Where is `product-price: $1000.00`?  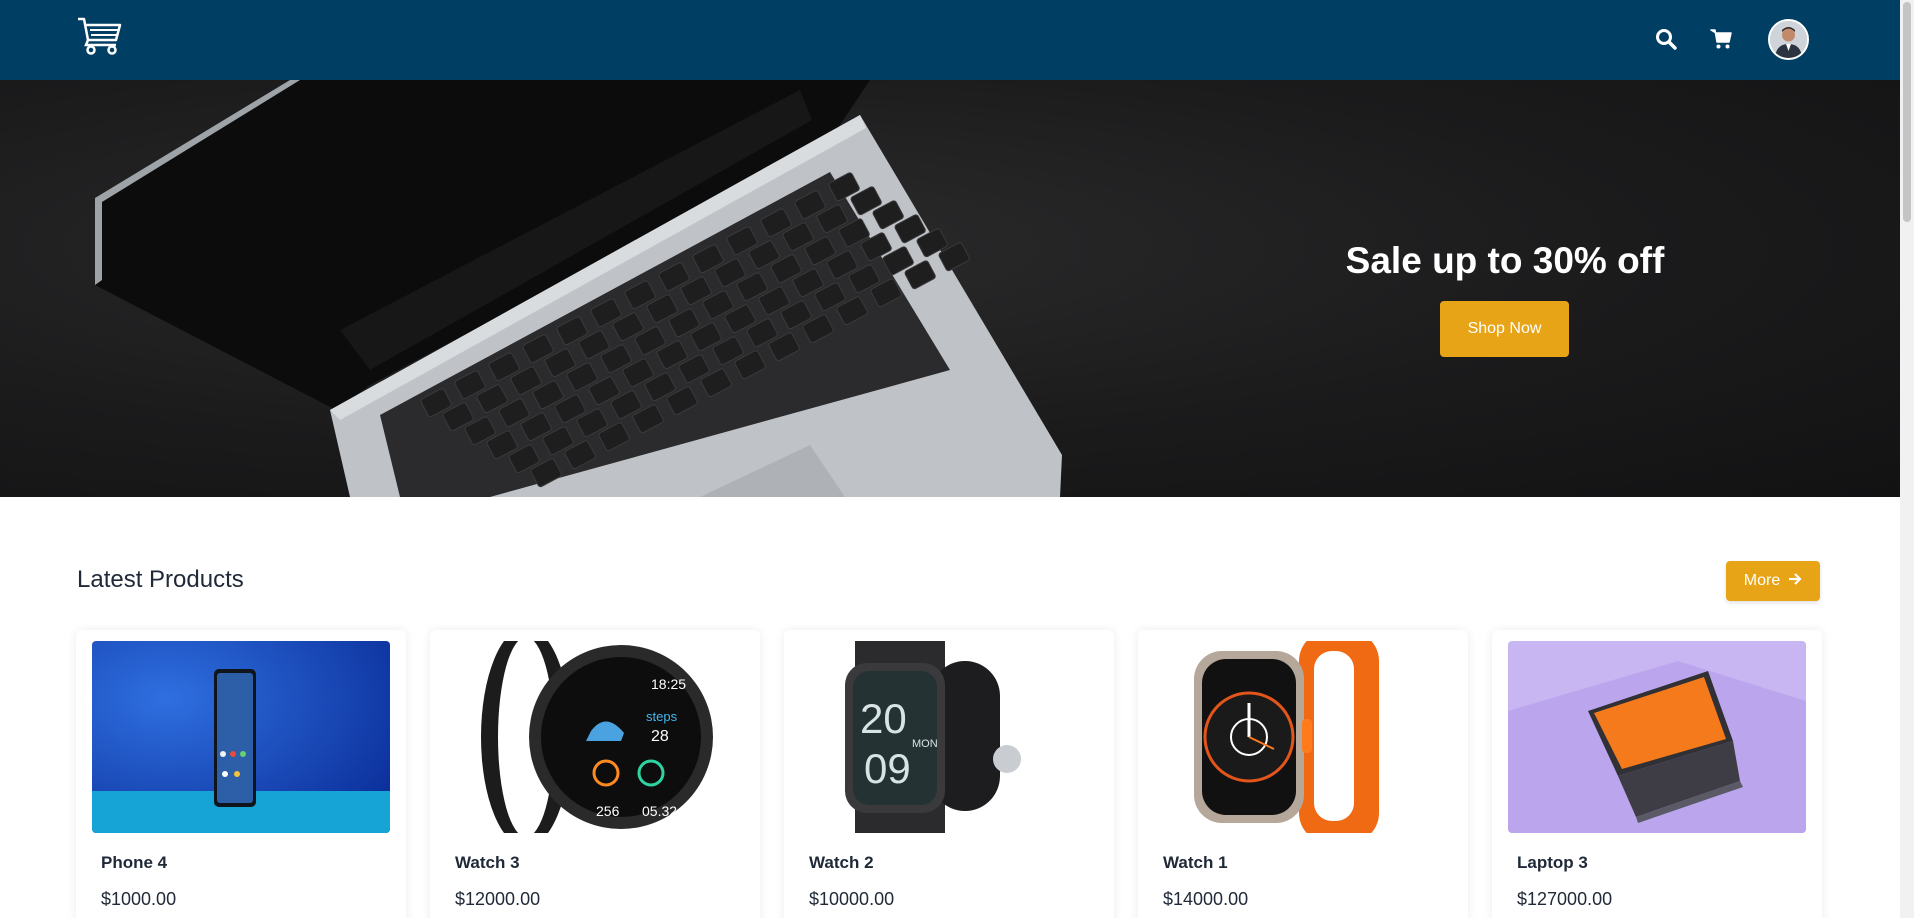 product-price: $1000.00 is located at coordinates (139, 899).